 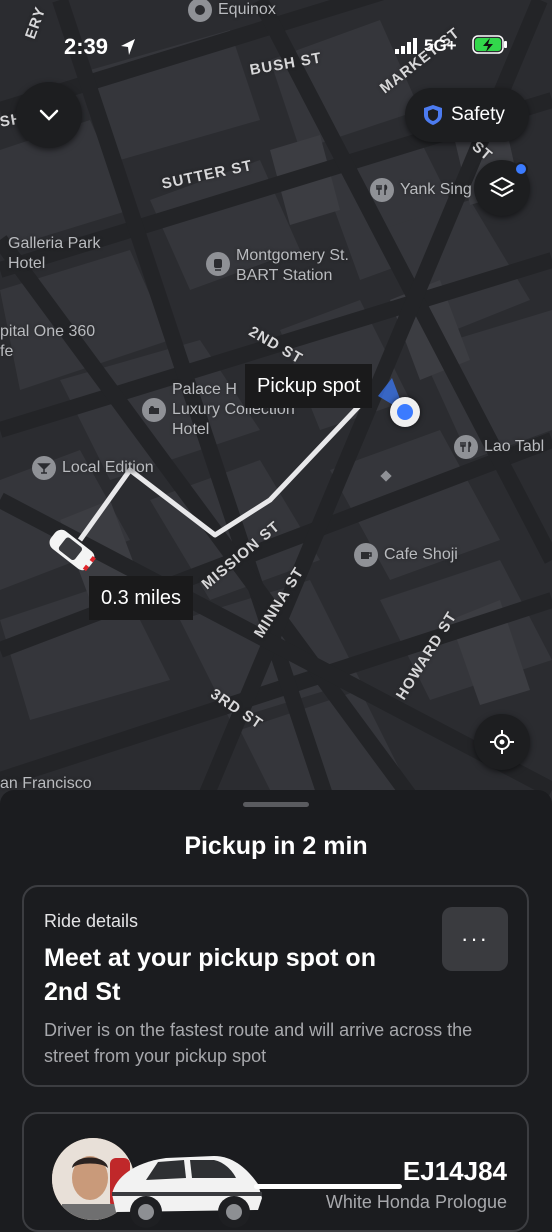 I want to click on map-layers-button, so click(x=502, y=188).